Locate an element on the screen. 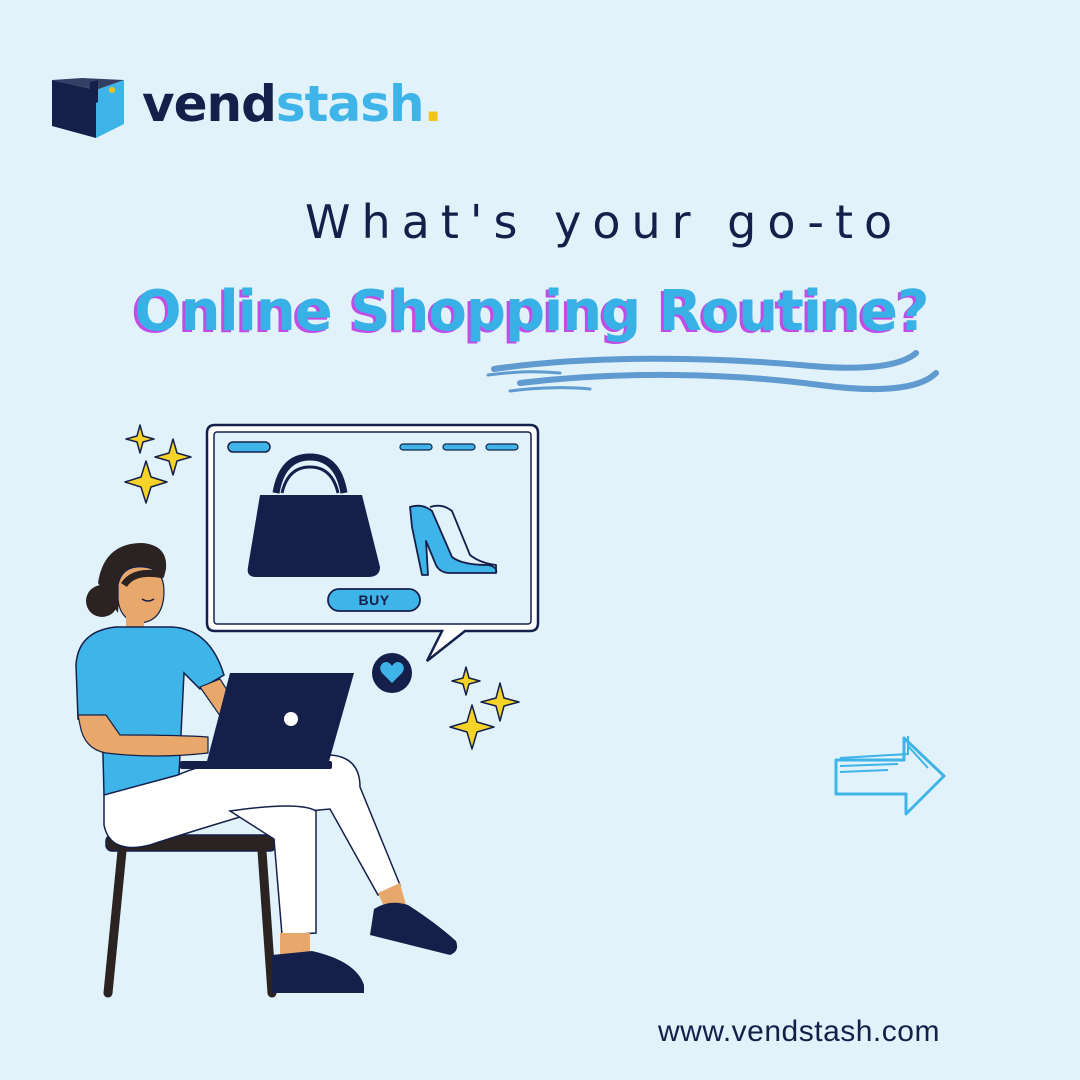 The width and height of the screenshot is (1080, 1080). brand-logo: vendstash. is located at coordinates (247, 107).